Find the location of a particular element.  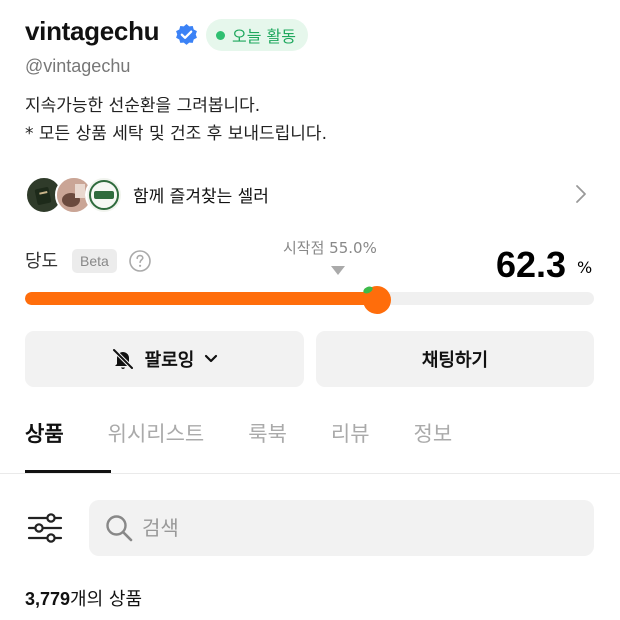

product-count: 3,779개의 상품 is located at coordinates (83, 598).